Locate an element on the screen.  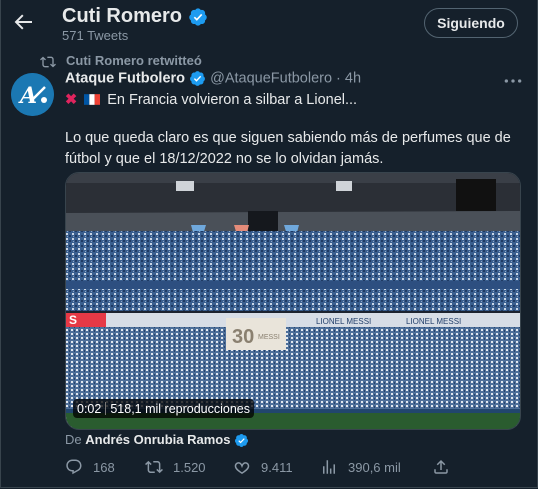
share-icon is located at coordinates (441, 466).